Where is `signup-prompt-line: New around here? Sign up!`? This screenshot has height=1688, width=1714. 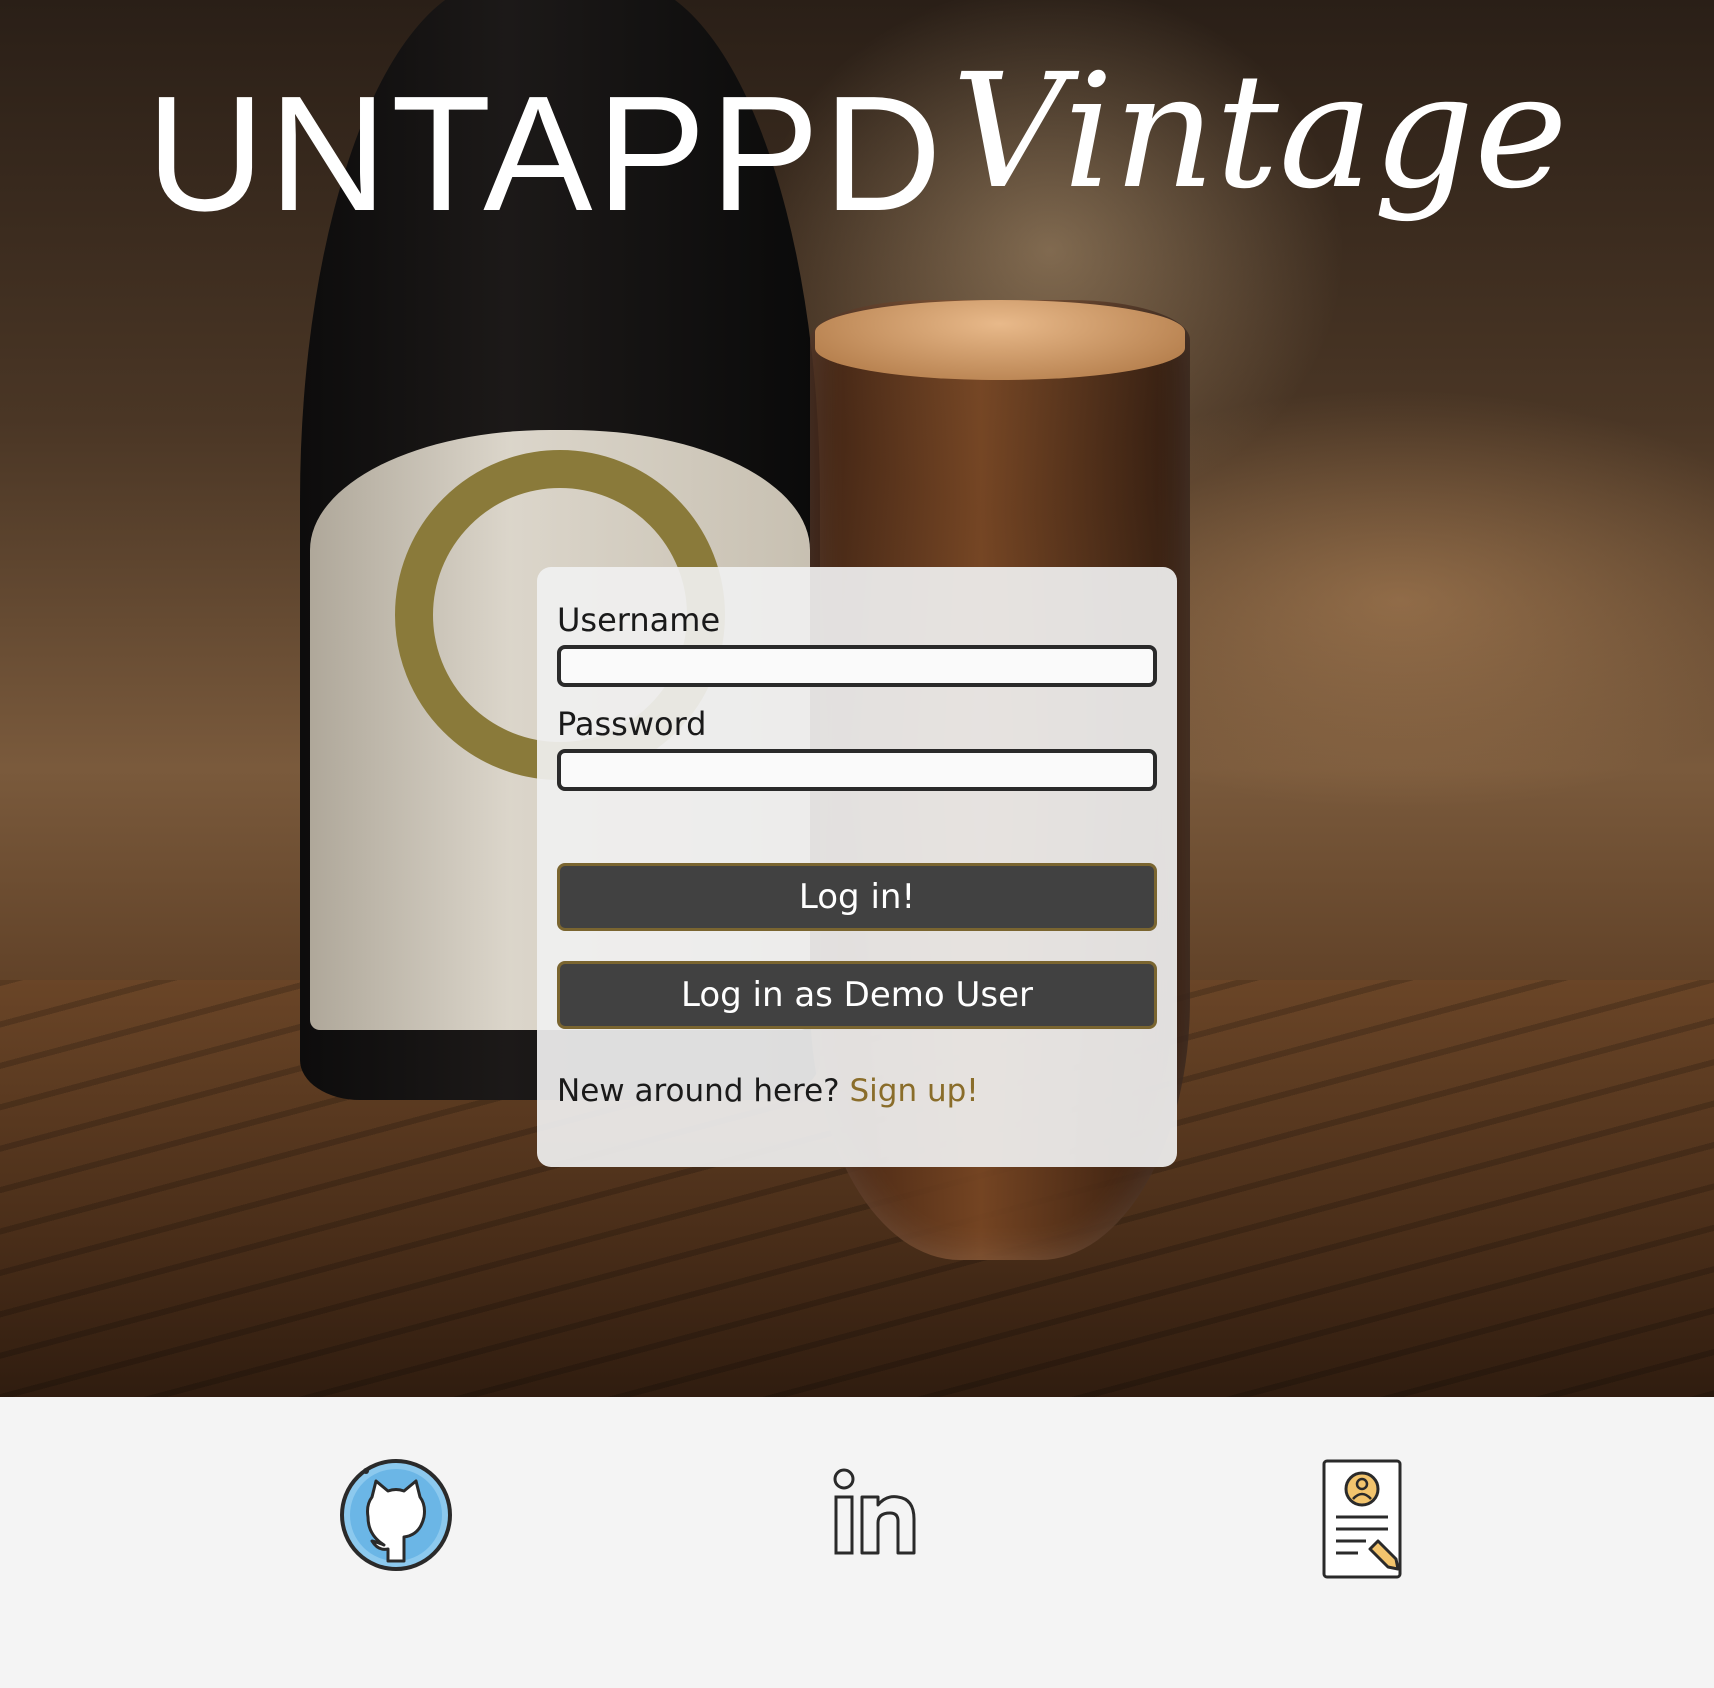
signup-prompt-line: New around here? Sign up! is located at coordinates (857, 1091).